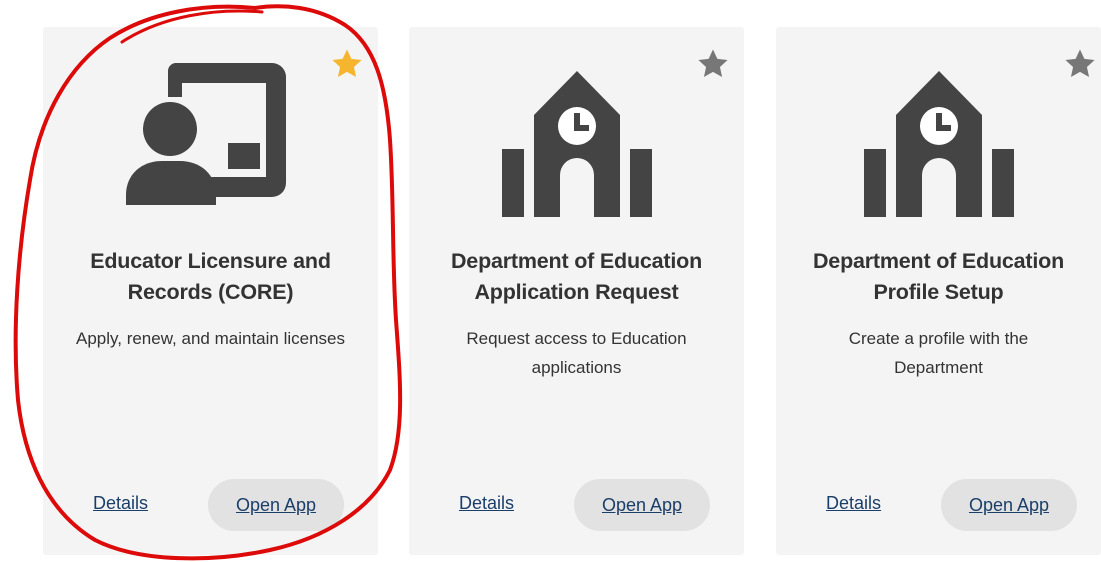 The image size is (1101, 562). I want to click on teacher-presentation-icon, so click(210, 137).